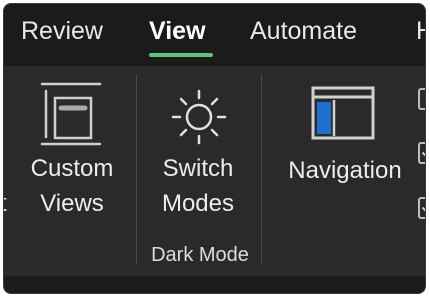 This screenshot has width=430, height=297. I want to click on switch-modes-label-line2: Modes, so click(198, 203).